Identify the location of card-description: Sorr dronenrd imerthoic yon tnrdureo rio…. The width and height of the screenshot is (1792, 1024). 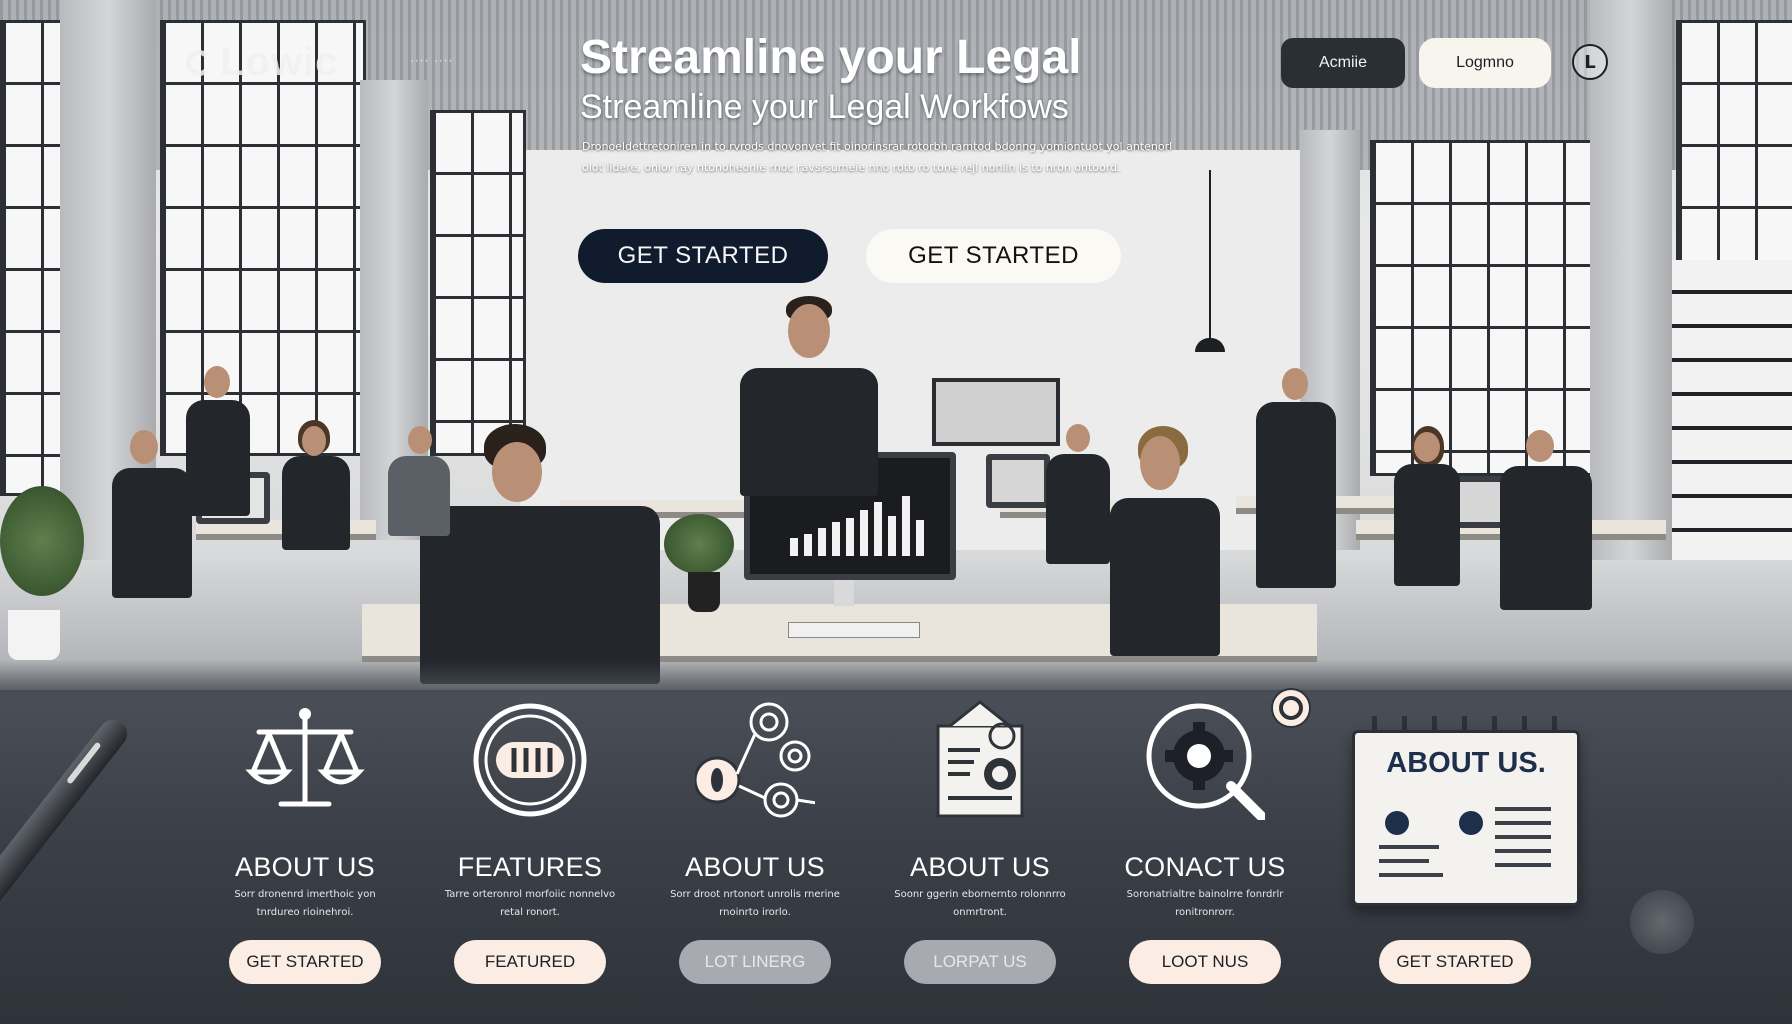
(305, 903).